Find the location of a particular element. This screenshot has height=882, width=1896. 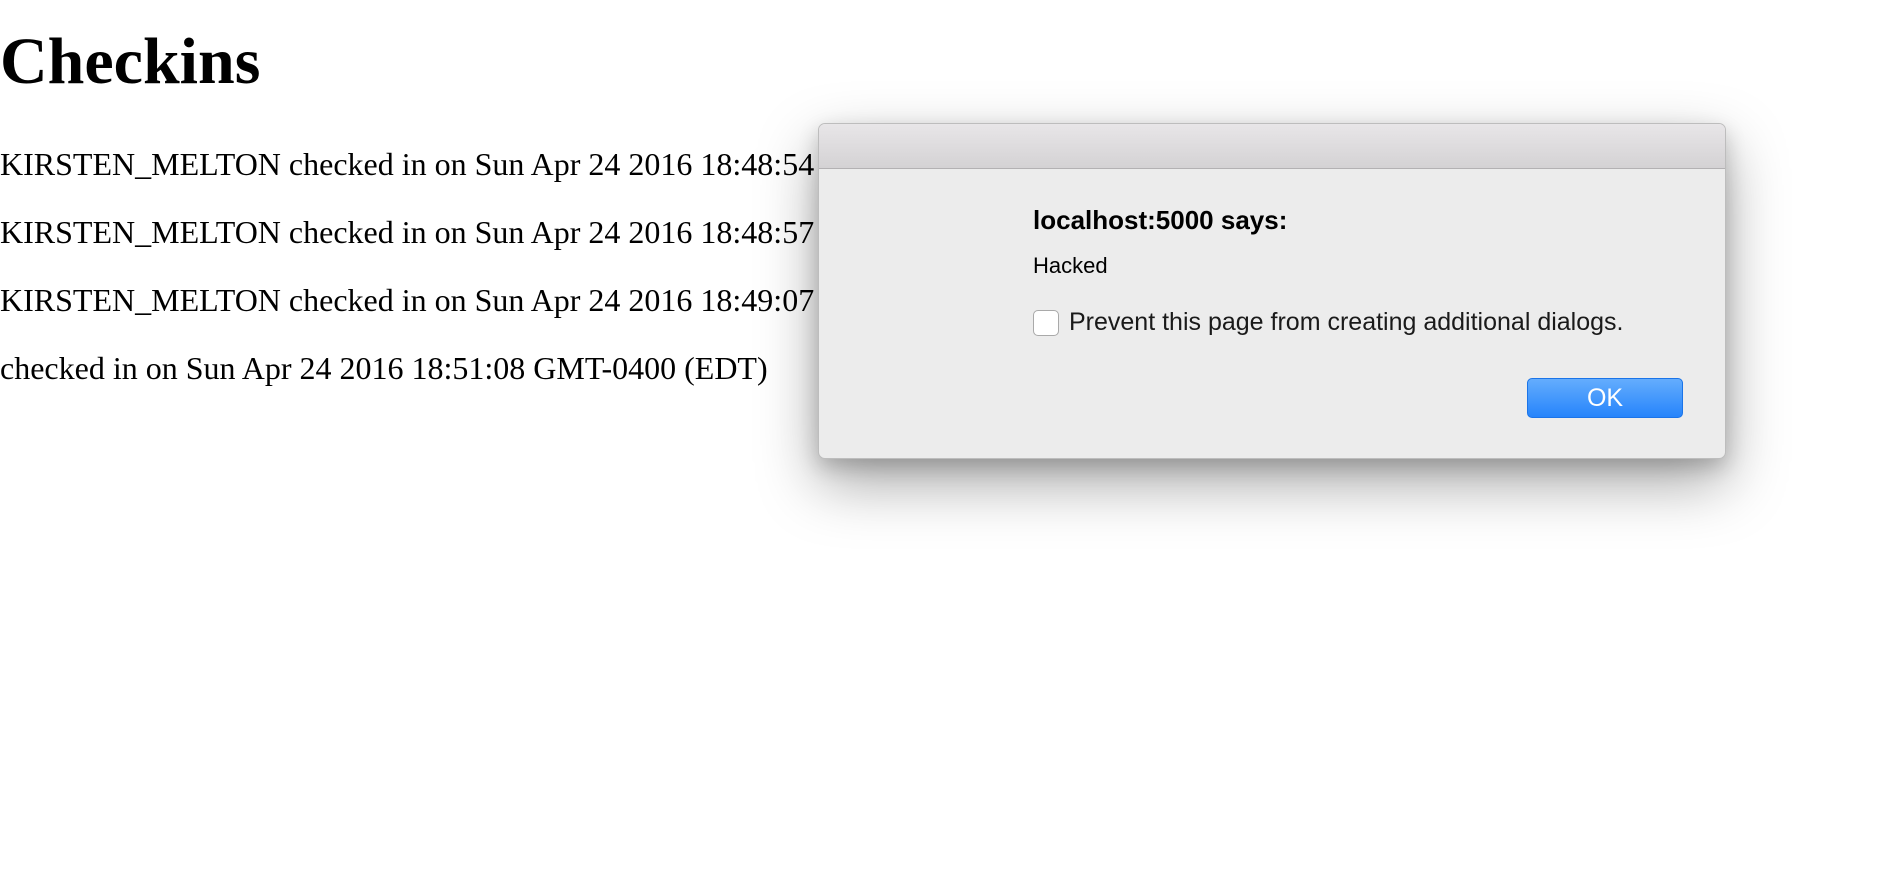

dialog-titlebar is located at coordinates (1272, 146).